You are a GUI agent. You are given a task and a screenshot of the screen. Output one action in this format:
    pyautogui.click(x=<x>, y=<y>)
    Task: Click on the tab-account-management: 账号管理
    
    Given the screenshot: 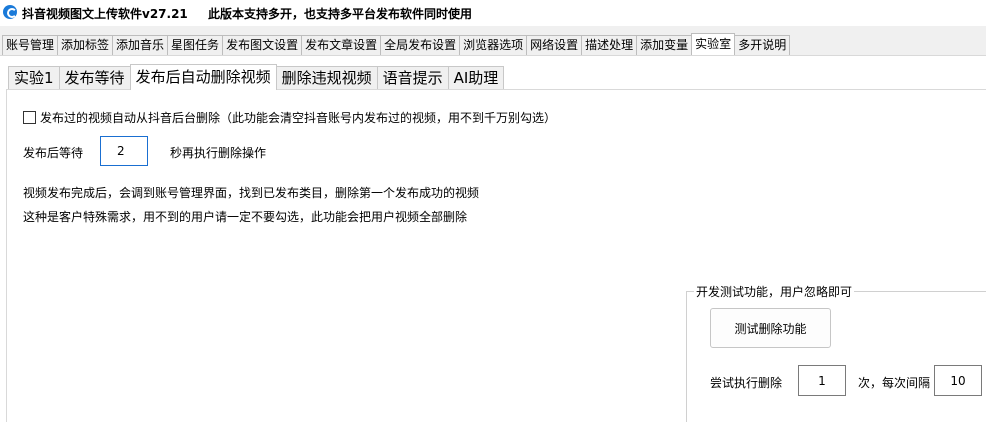 What is the action you would take?
    pyautogui.click(x=30, y=45)
    